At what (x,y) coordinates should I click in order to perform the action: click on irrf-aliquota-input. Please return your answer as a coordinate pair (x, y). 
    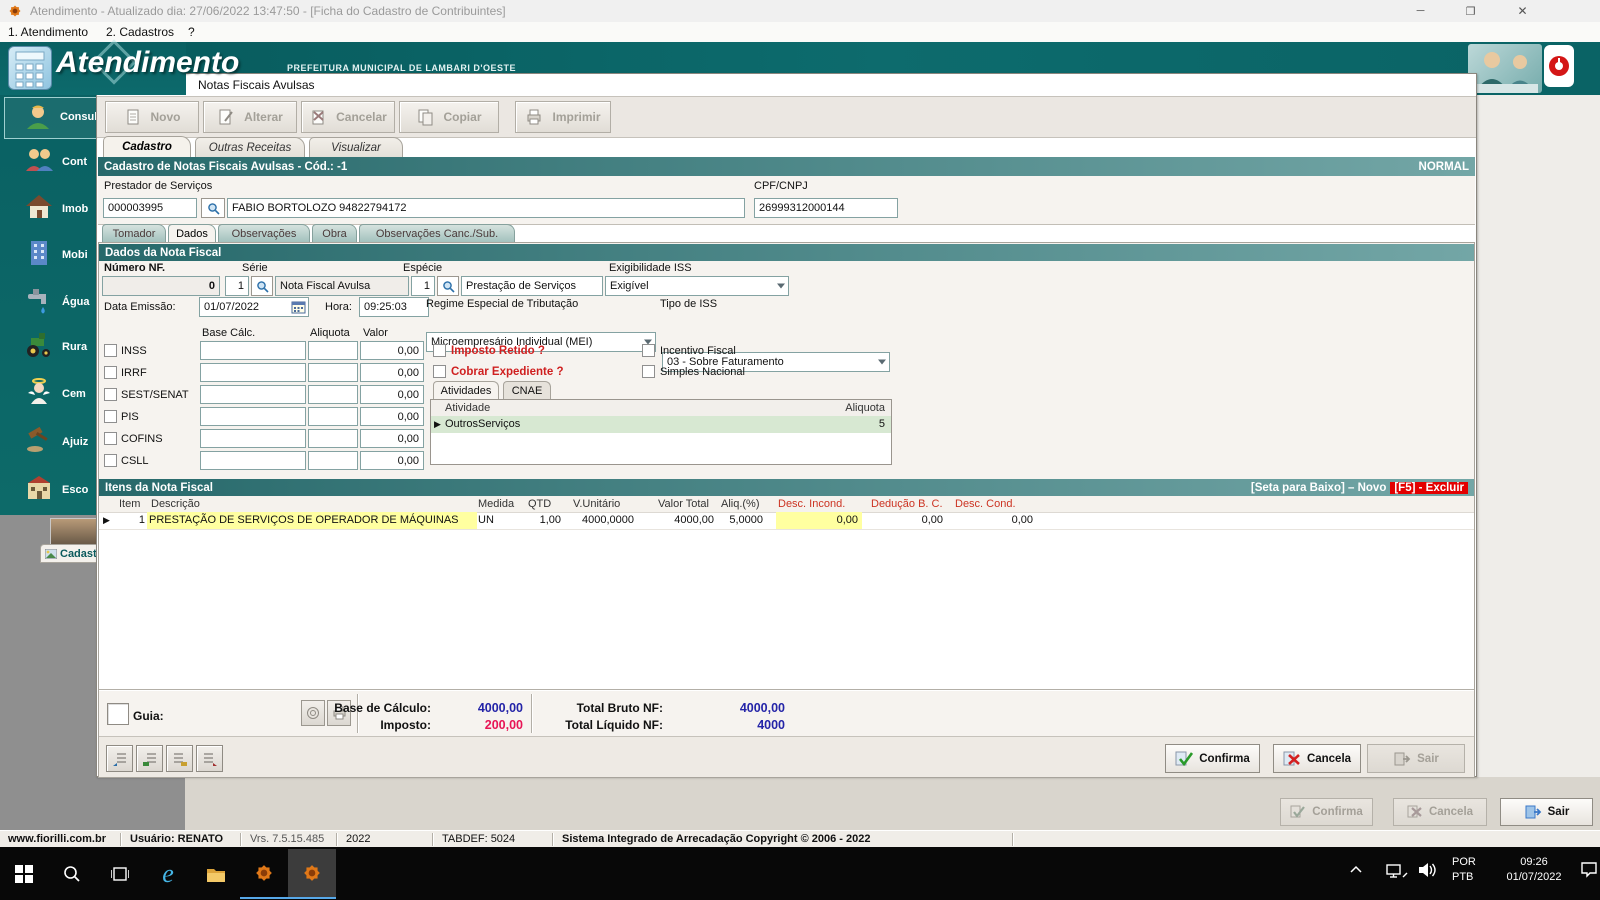
    Looking at the image, I should click on (333, 372).